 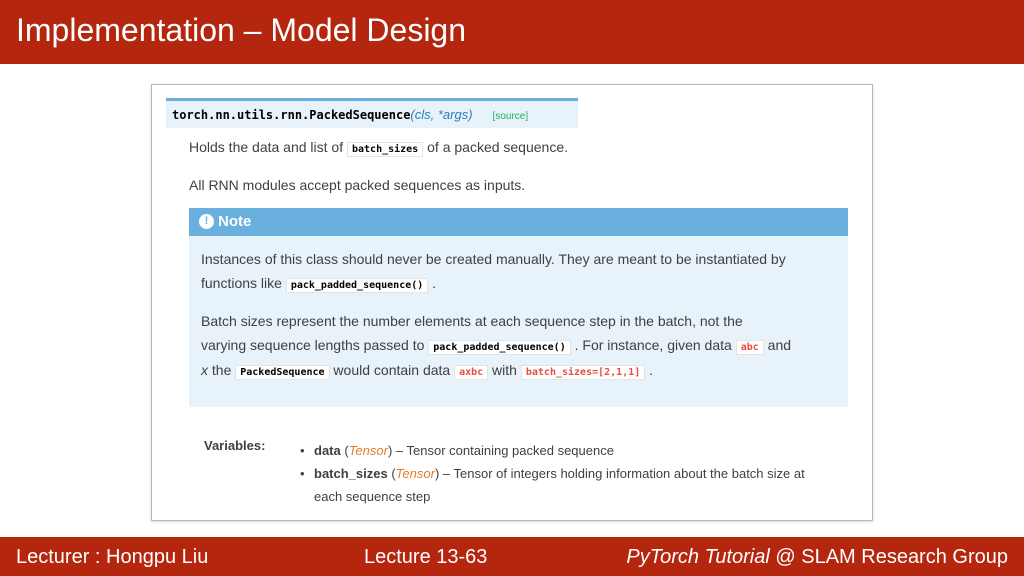 I want to click on code-batch-sizes: batch_sizes, so click(x=385, y=149).